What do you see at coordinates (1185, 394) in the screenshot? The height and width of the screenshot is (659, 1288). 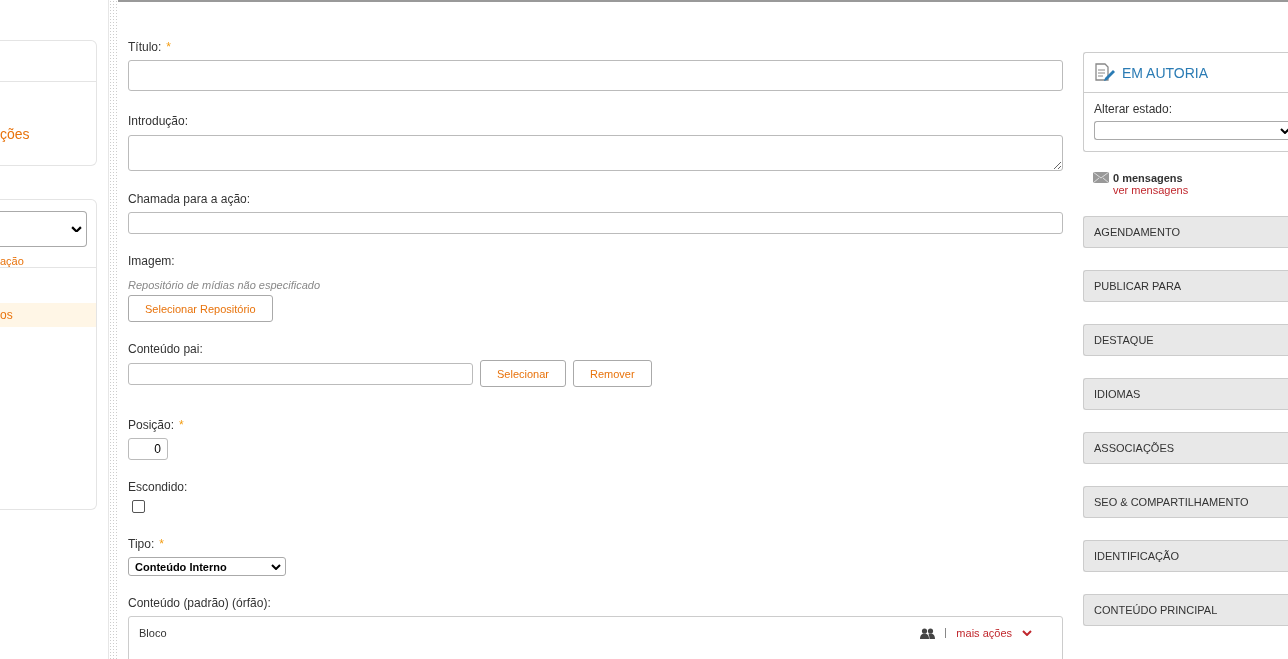 I see `section-header: IDIOMAS` at bounding box center [1185, 394].